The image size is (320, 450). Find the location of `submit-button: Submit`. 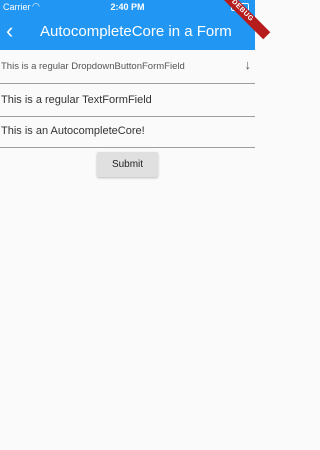

submit-button: Submit is located at coordinates (127, 164).